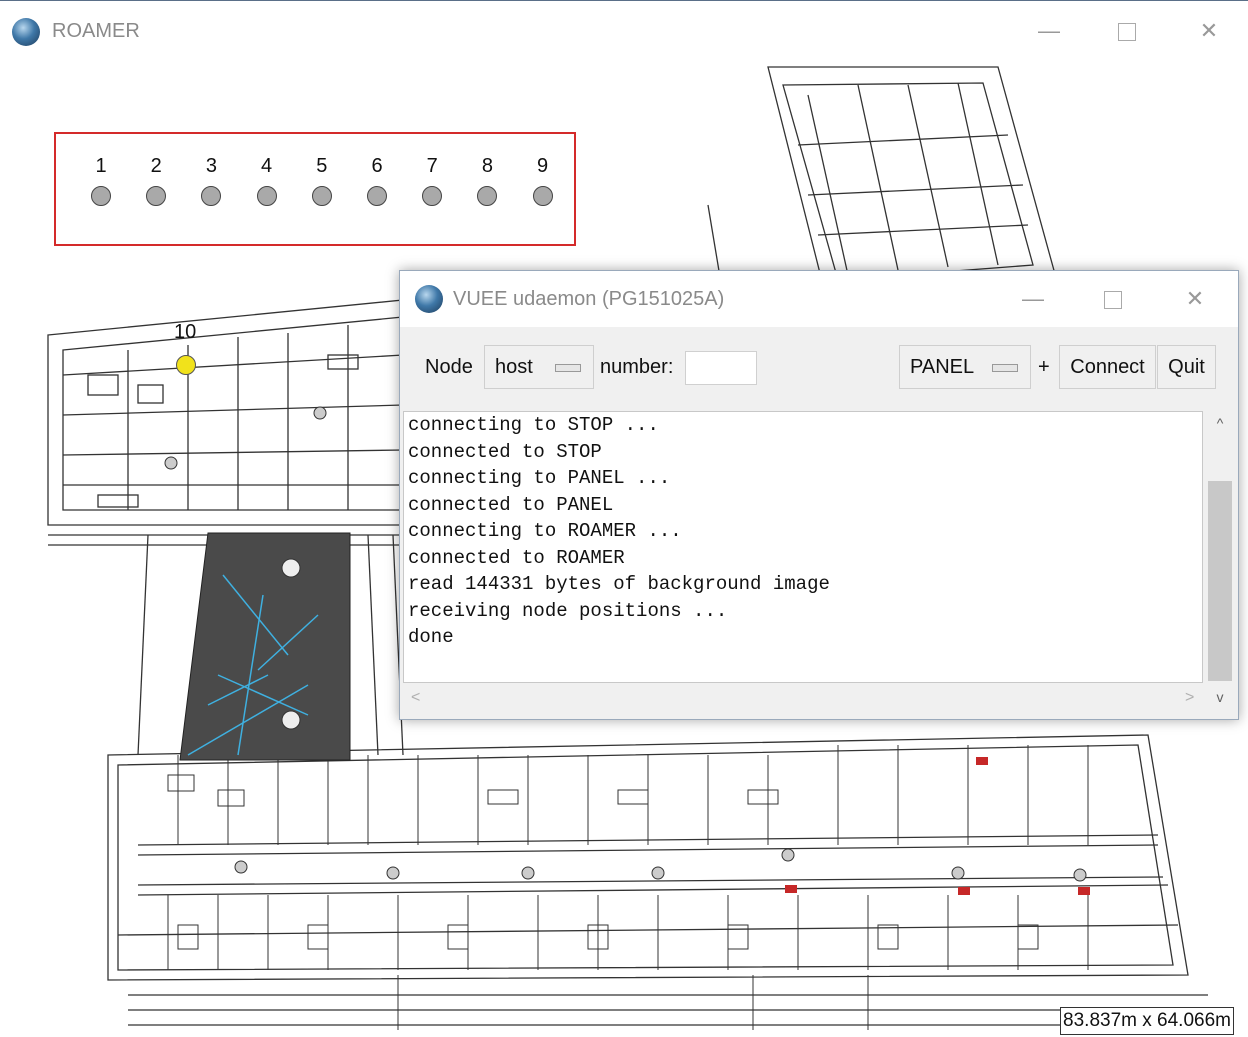 The height and width of the screenshot is (1037, 1248). Describe the element at coordinates (487, 180) in the screenshot. I see `panel-node-8: 8` at that location.